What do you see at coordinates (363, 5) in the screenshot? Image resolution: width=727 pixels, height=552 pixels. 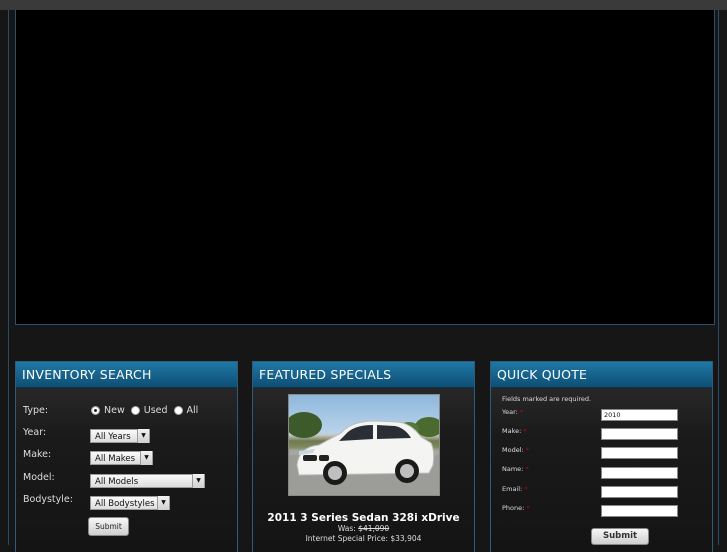 I see `top-bar` at bounding box center [363, 5].